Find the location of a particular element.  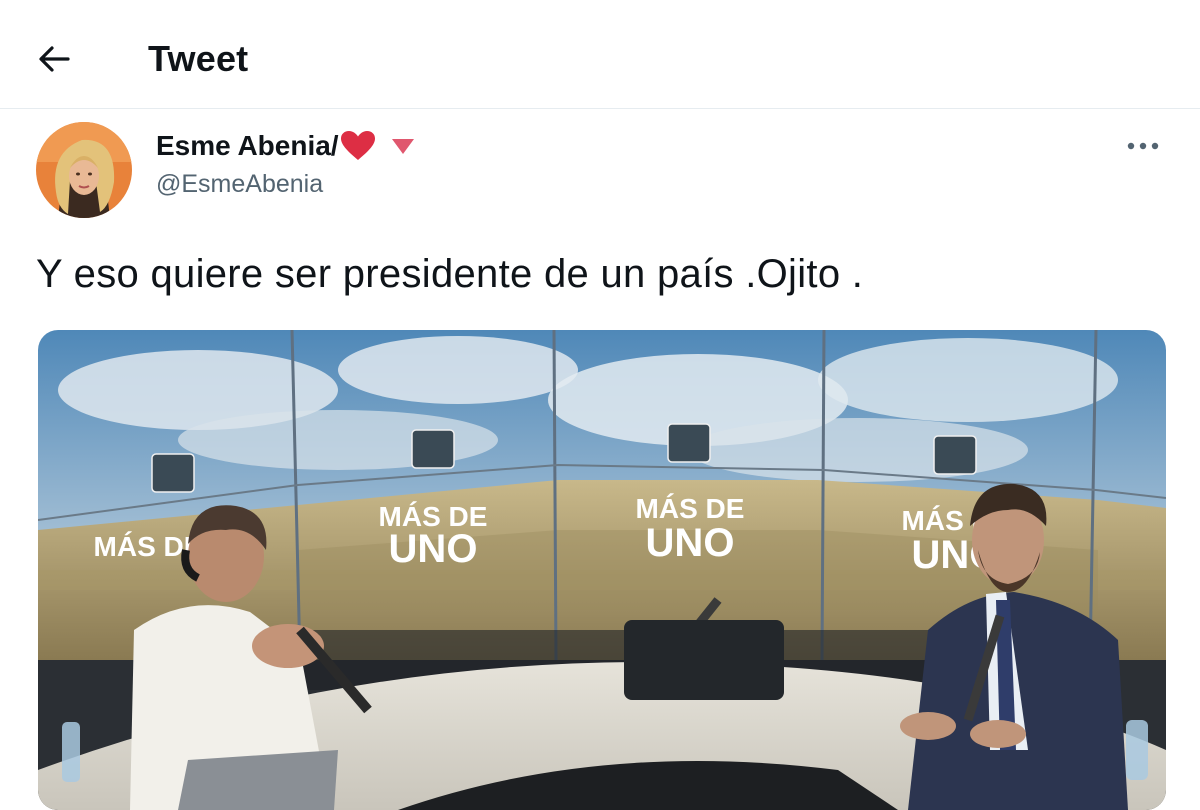

overlay-line2-c: UNO is located at coordinates (690, 543).